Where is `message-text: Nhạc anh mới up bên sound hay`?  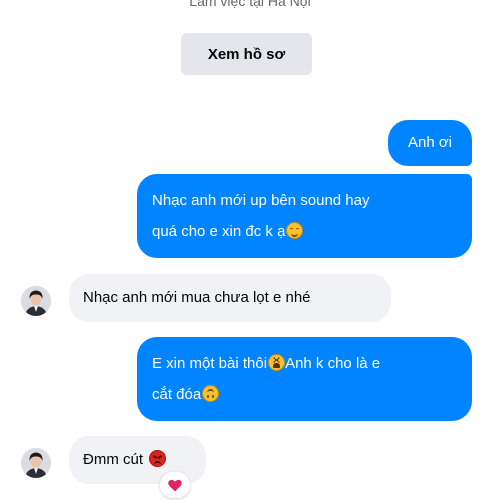 message-text: Nhạc anh mới up bên sound hay is located at coordinates (261, 200).